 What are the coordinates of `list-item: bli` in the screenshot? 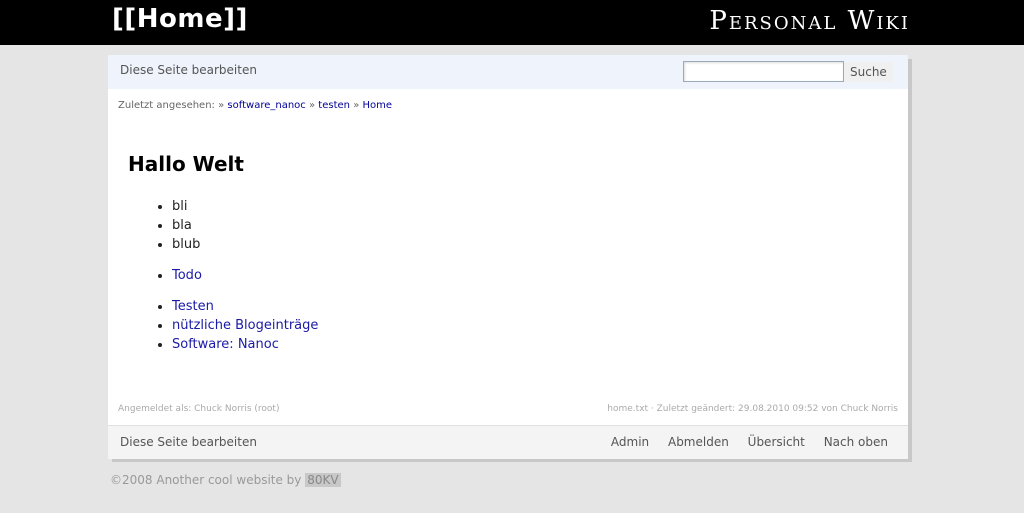 It's located at (186, 206).